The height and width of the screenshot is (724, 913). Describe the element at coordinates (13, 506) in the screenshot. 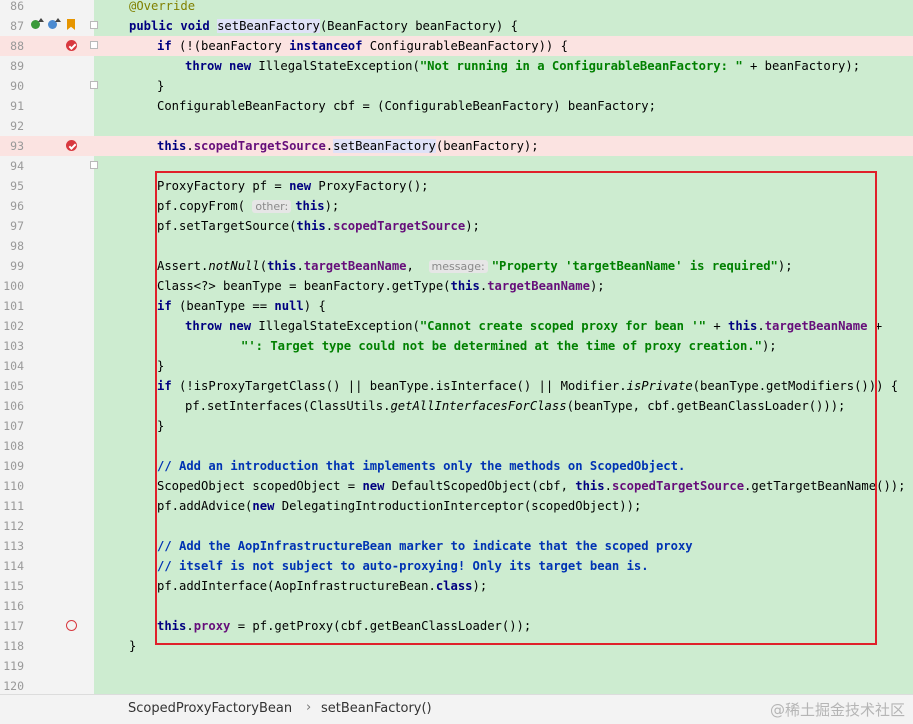

I see `line-number: 111` at that location.